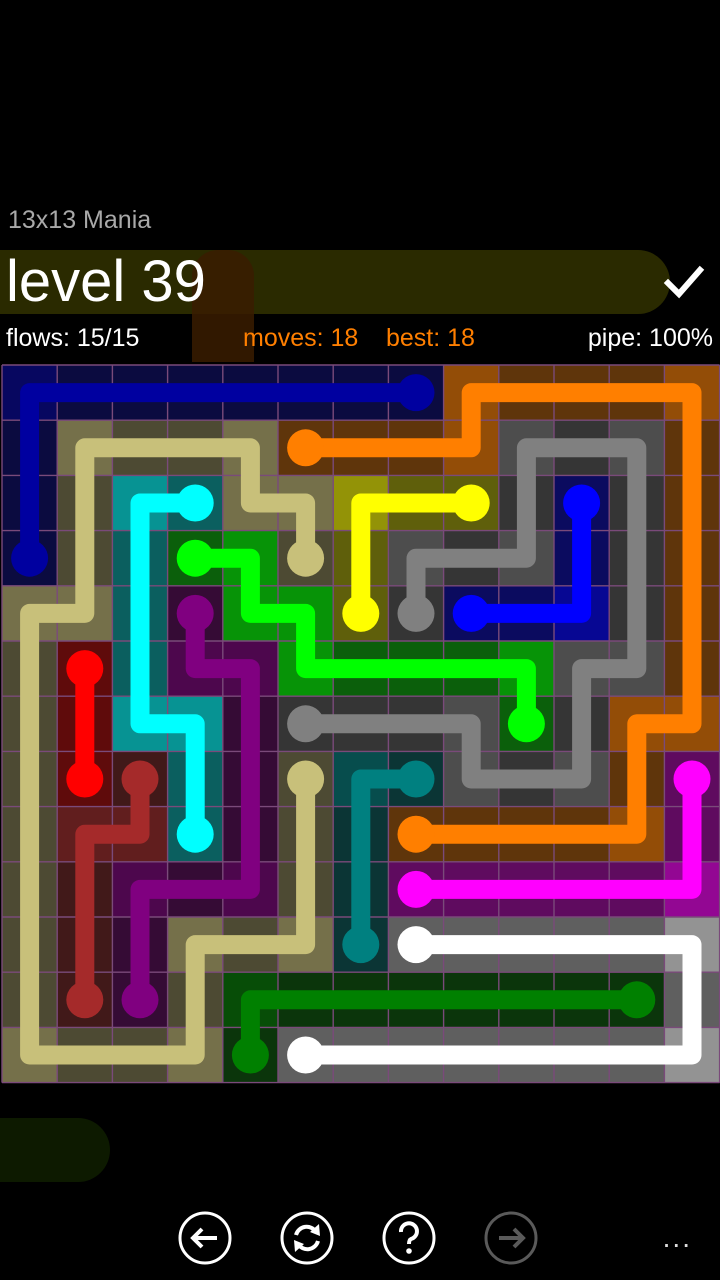 This screenshot has width=720, height=1280. What do you see at coordinates (307, 1238) in the screenshot?
I see `refresh-icon` at bounding box center [307, 1238].